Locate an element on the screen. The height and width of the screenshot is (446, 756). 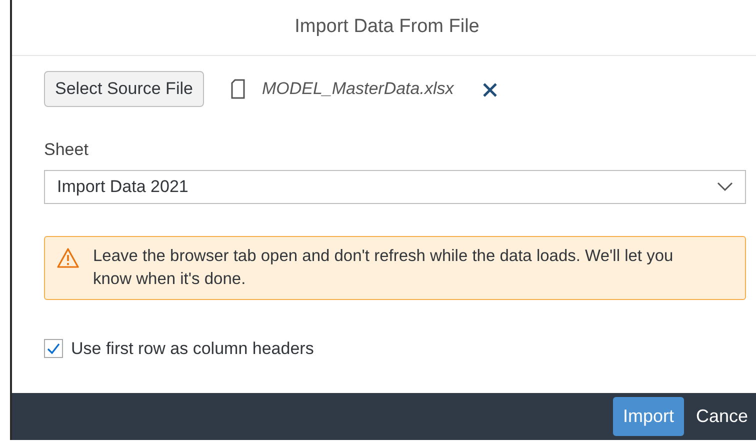
warning-icon is located at coordinates (68, 258).